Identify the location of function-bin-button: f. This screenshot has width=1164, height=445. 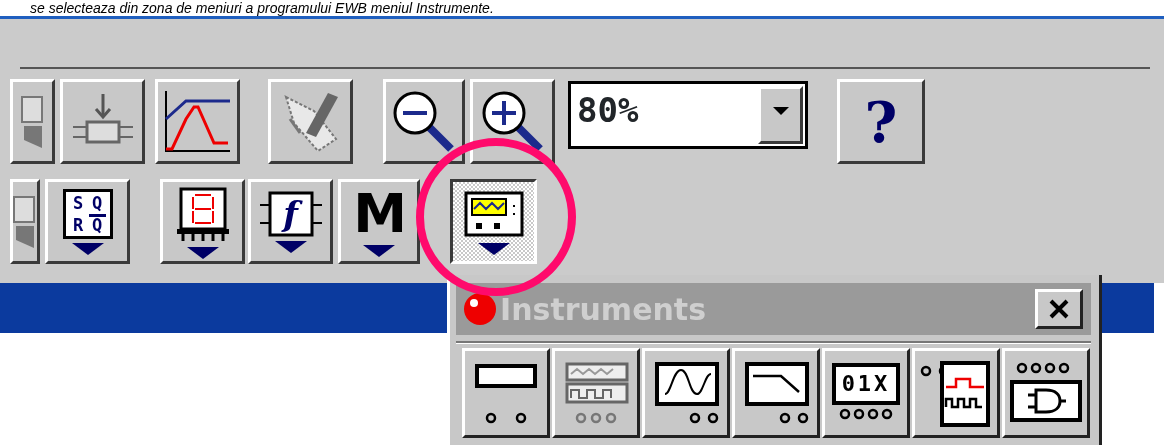
(290, 221).